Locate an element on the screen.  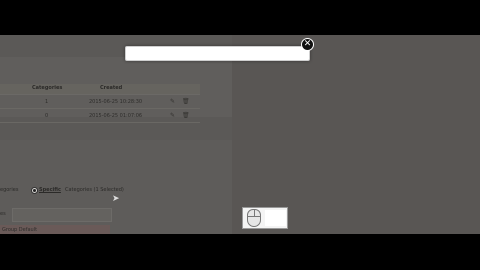
row-created: 2015-06-25 10:28:30 is located at coordinates (116, 102).